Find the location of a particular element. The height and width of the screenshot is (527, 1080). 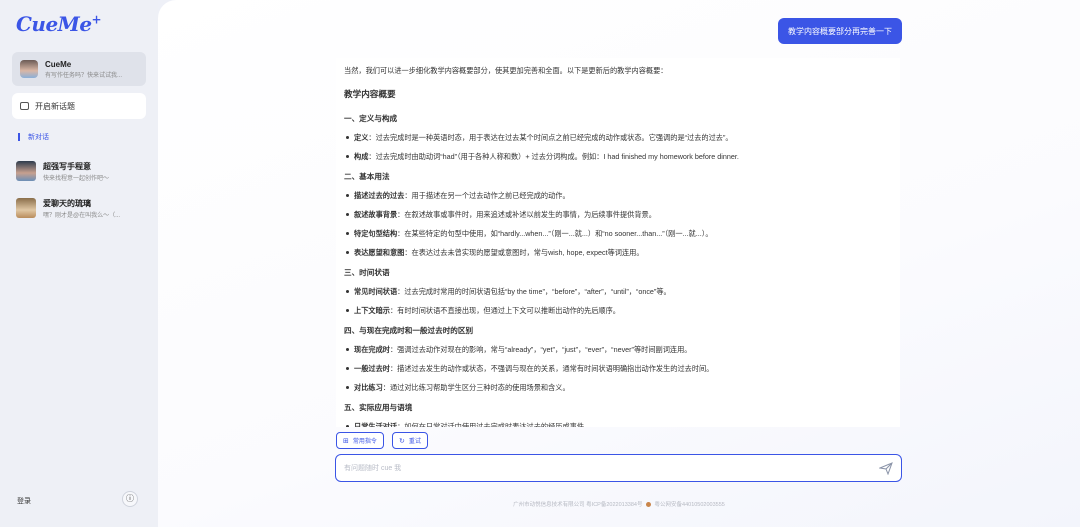

retry-button: ↻ 重试 is located at coordinates (410, 440).